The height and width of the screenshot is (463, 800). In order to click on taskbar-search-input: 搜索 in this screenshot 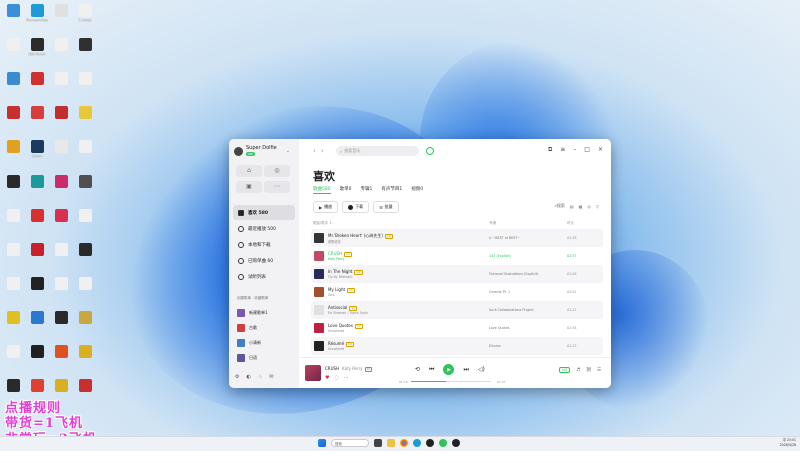, I will do `click(350, 443)`.